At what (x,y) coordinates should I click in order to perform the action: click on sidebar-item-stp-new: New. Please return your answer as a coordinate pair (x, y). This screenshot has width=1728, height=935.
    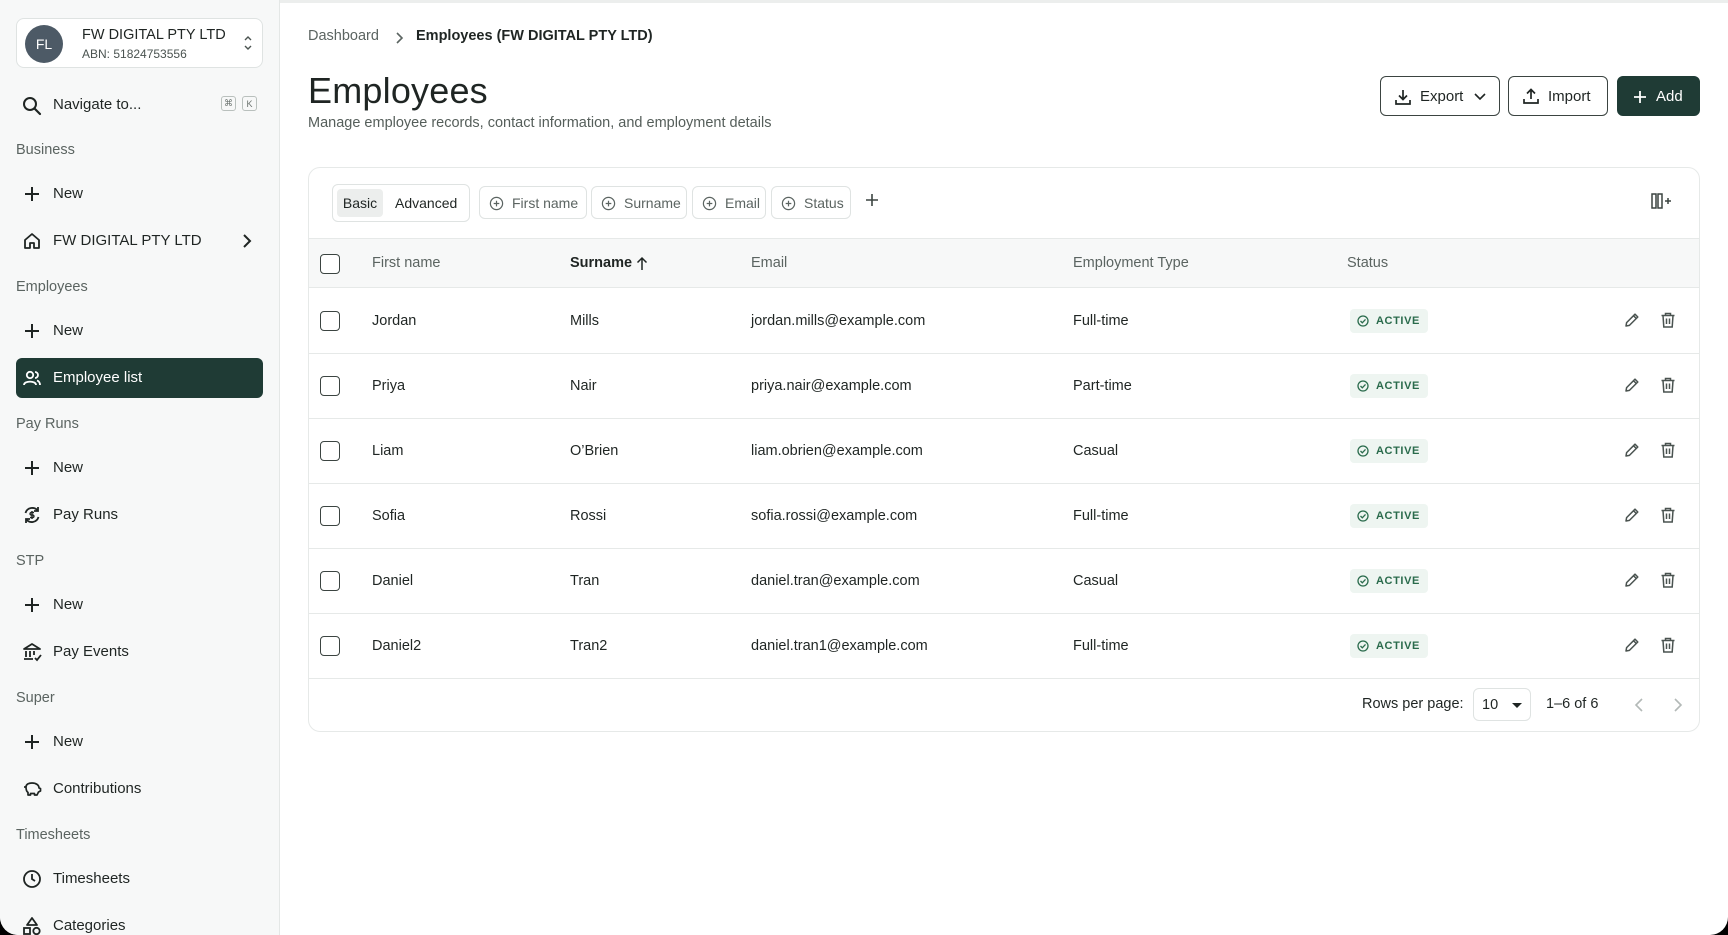
    Looking at the image, I should click on (139, 605).